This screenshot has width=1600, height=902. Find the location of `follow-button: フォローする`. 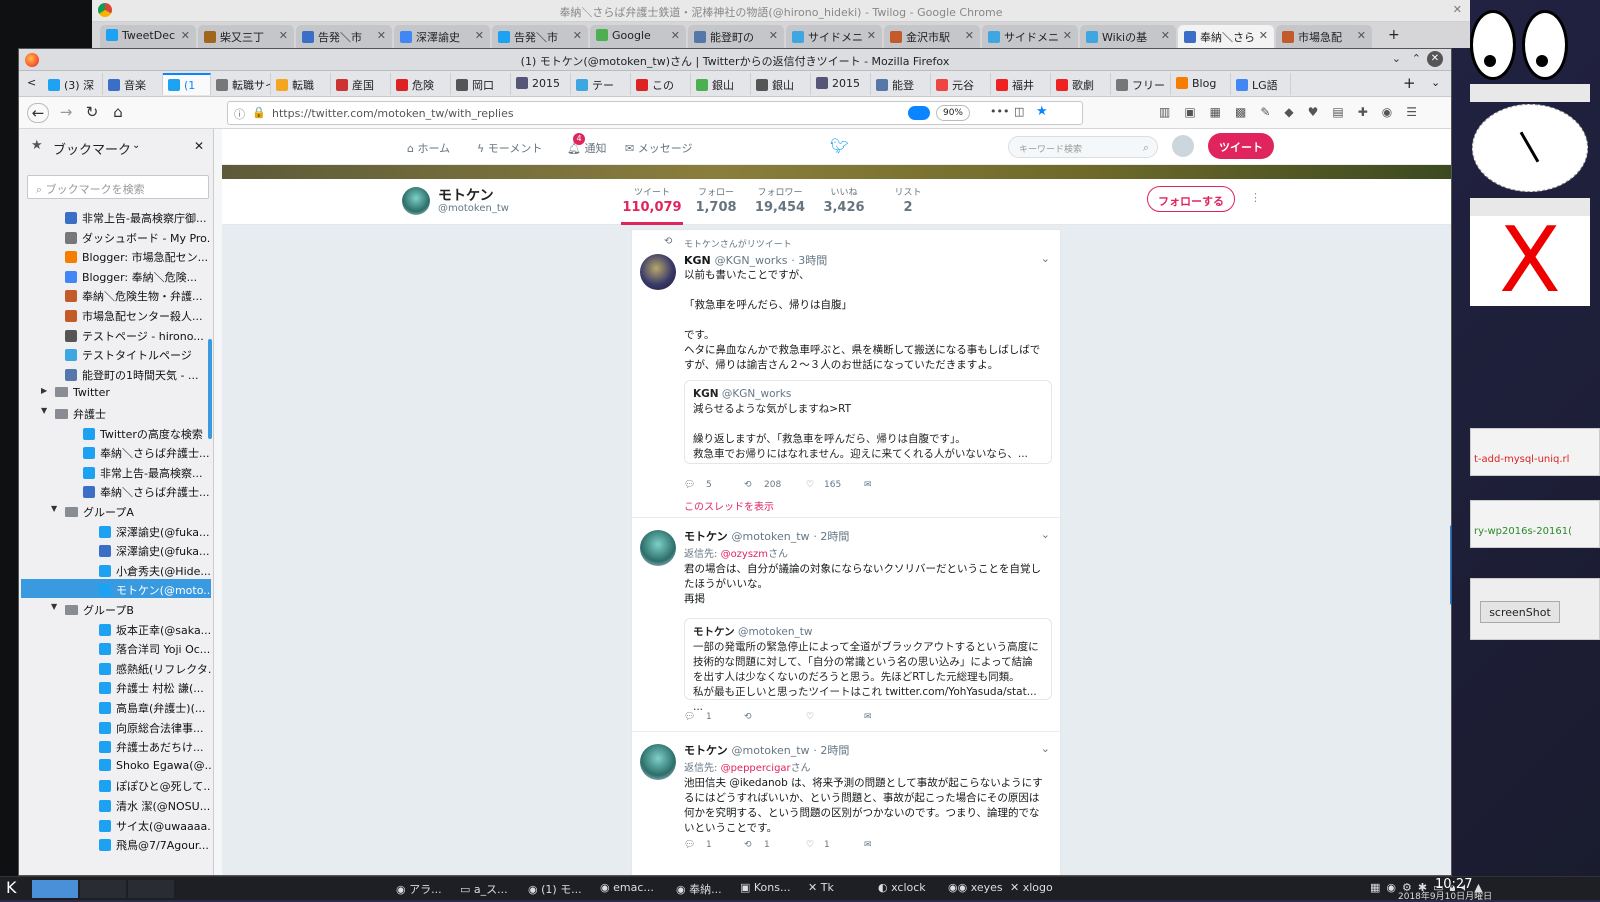

follow-button: フォローする is located at coordinates (1191, 199).